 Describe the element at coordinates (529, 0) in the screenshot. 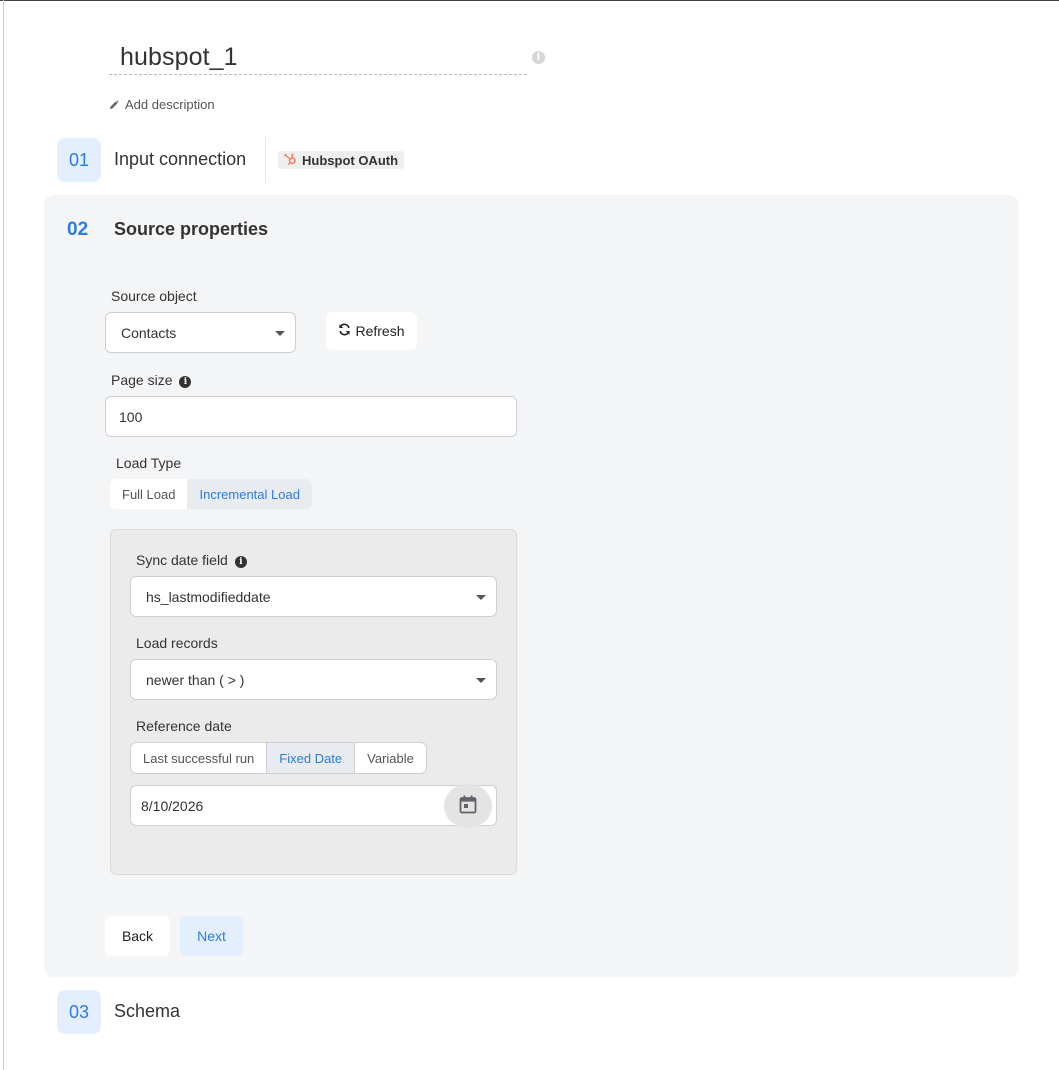

I see `window-top-border` at that location.